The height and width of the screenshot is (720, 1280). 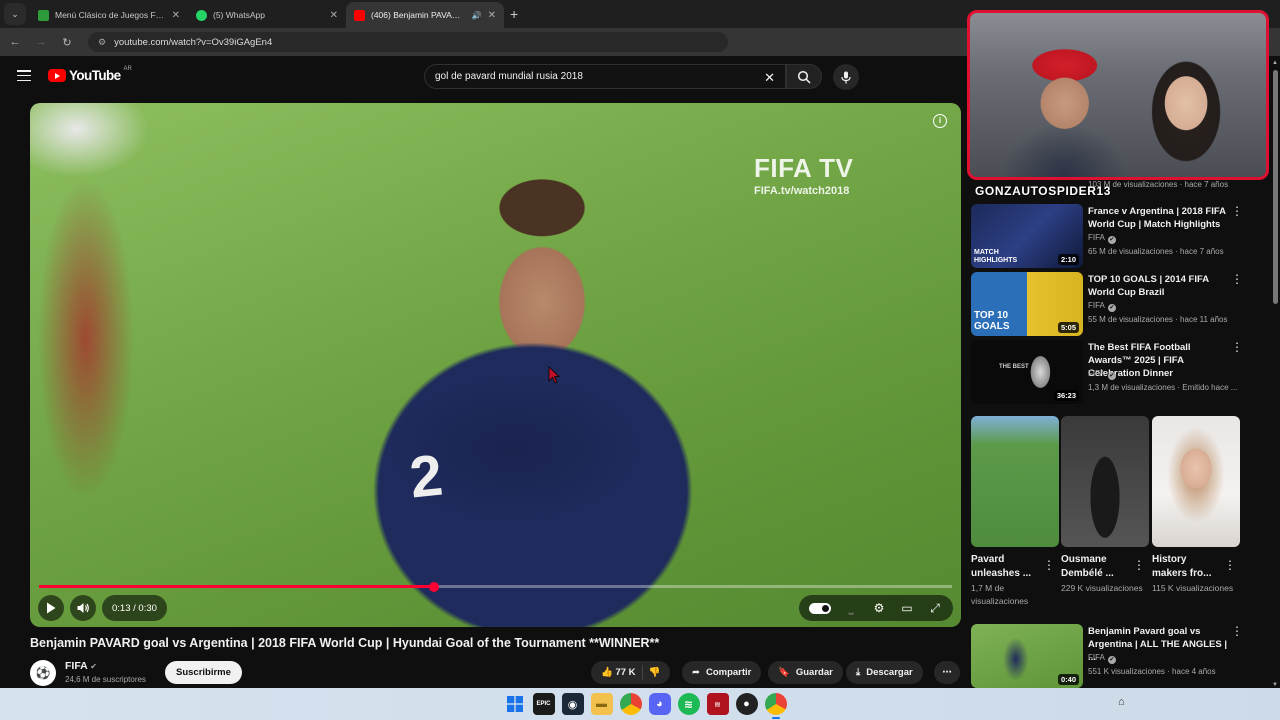 I want to click on tab-title: (5) WhatsApp, so click(x=239, y=15).